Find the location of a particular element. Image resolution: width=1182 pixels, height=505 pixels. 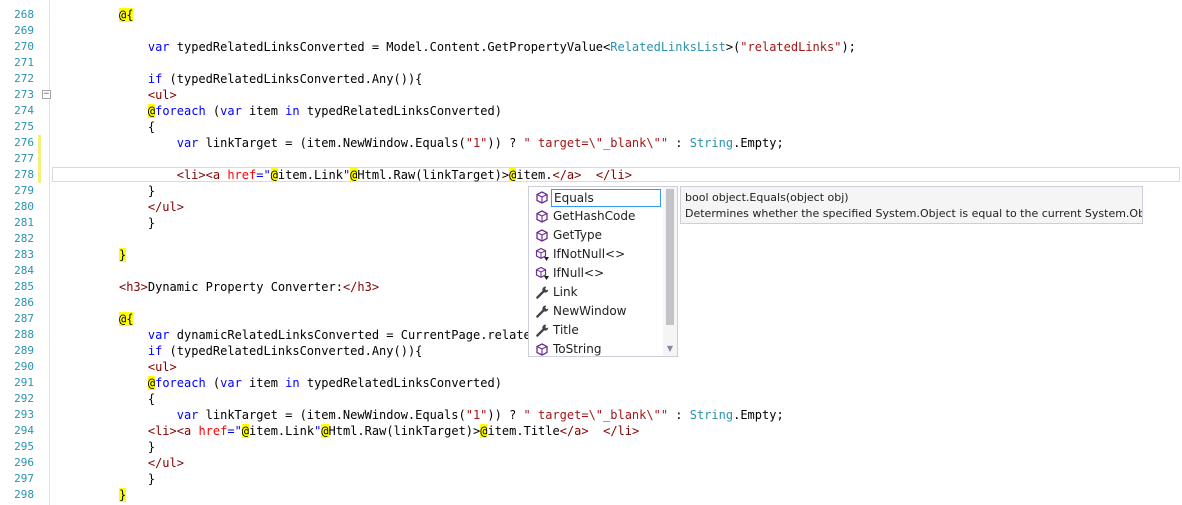

collapse-icon: − is located at coordinates (46, 94).